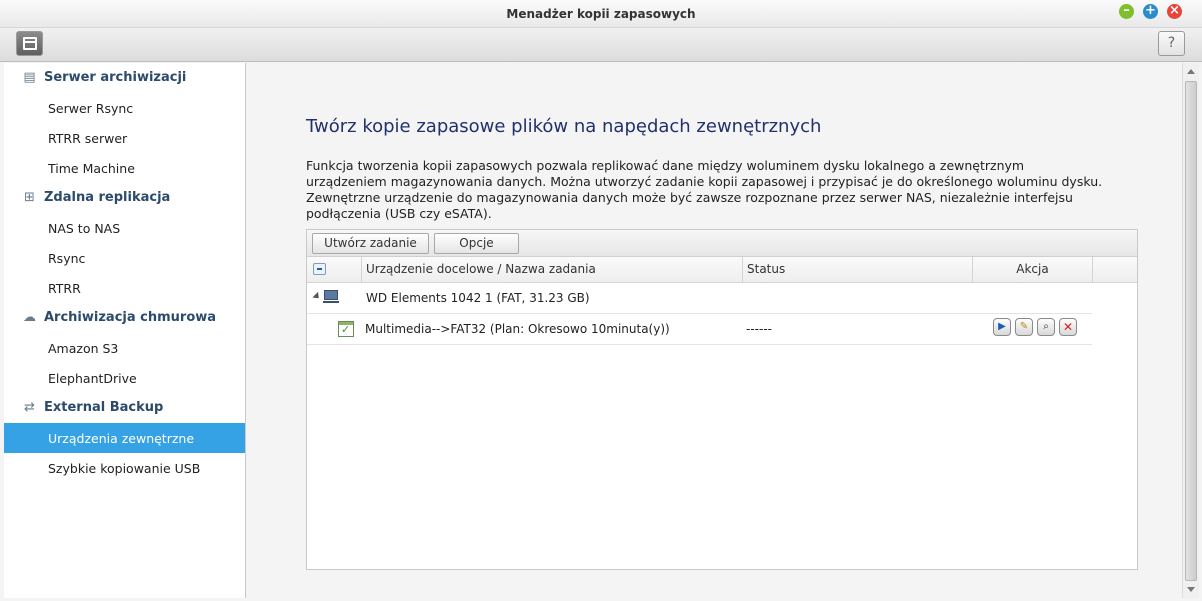 The image size is (1202, 601). I want to click on edit-icon: ✎, so click(1024, 327).